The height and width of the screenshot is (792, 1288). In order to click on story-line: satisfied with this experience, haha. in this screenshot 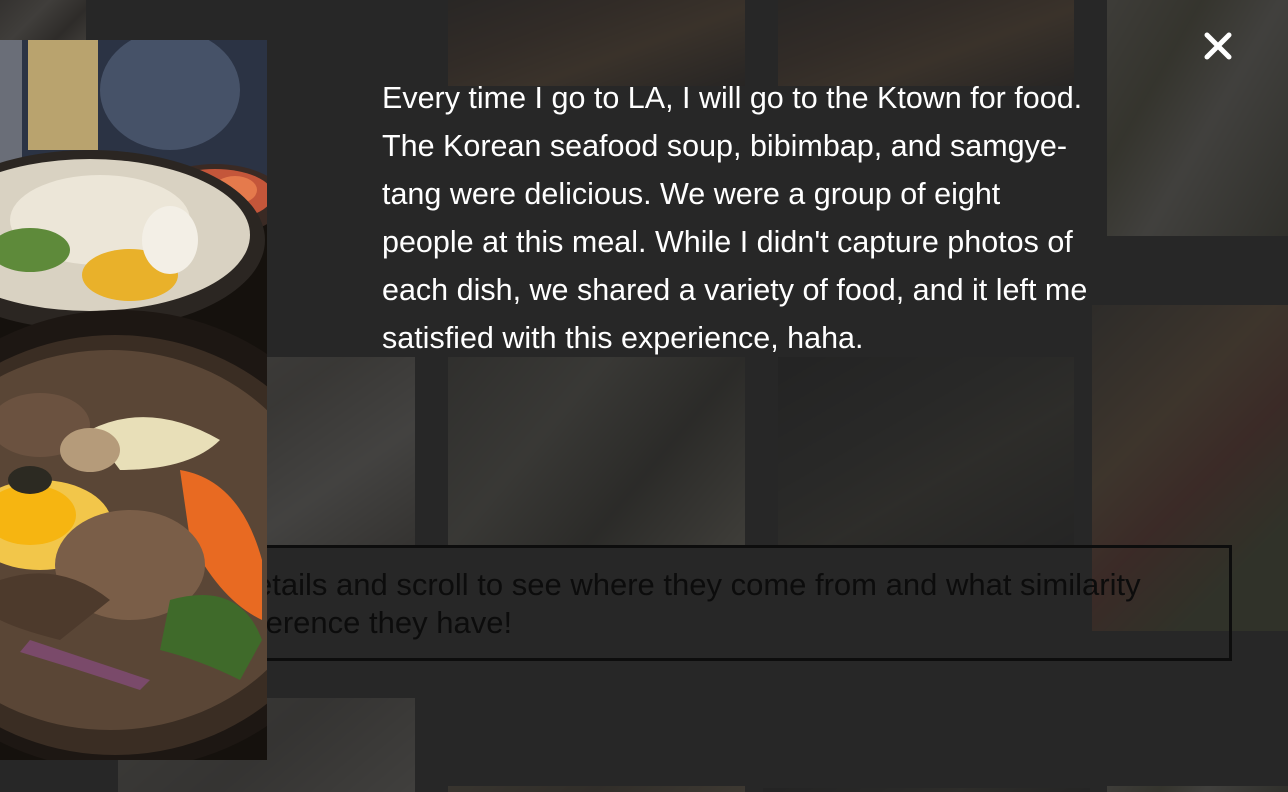, I will do `click(623, 338)`.